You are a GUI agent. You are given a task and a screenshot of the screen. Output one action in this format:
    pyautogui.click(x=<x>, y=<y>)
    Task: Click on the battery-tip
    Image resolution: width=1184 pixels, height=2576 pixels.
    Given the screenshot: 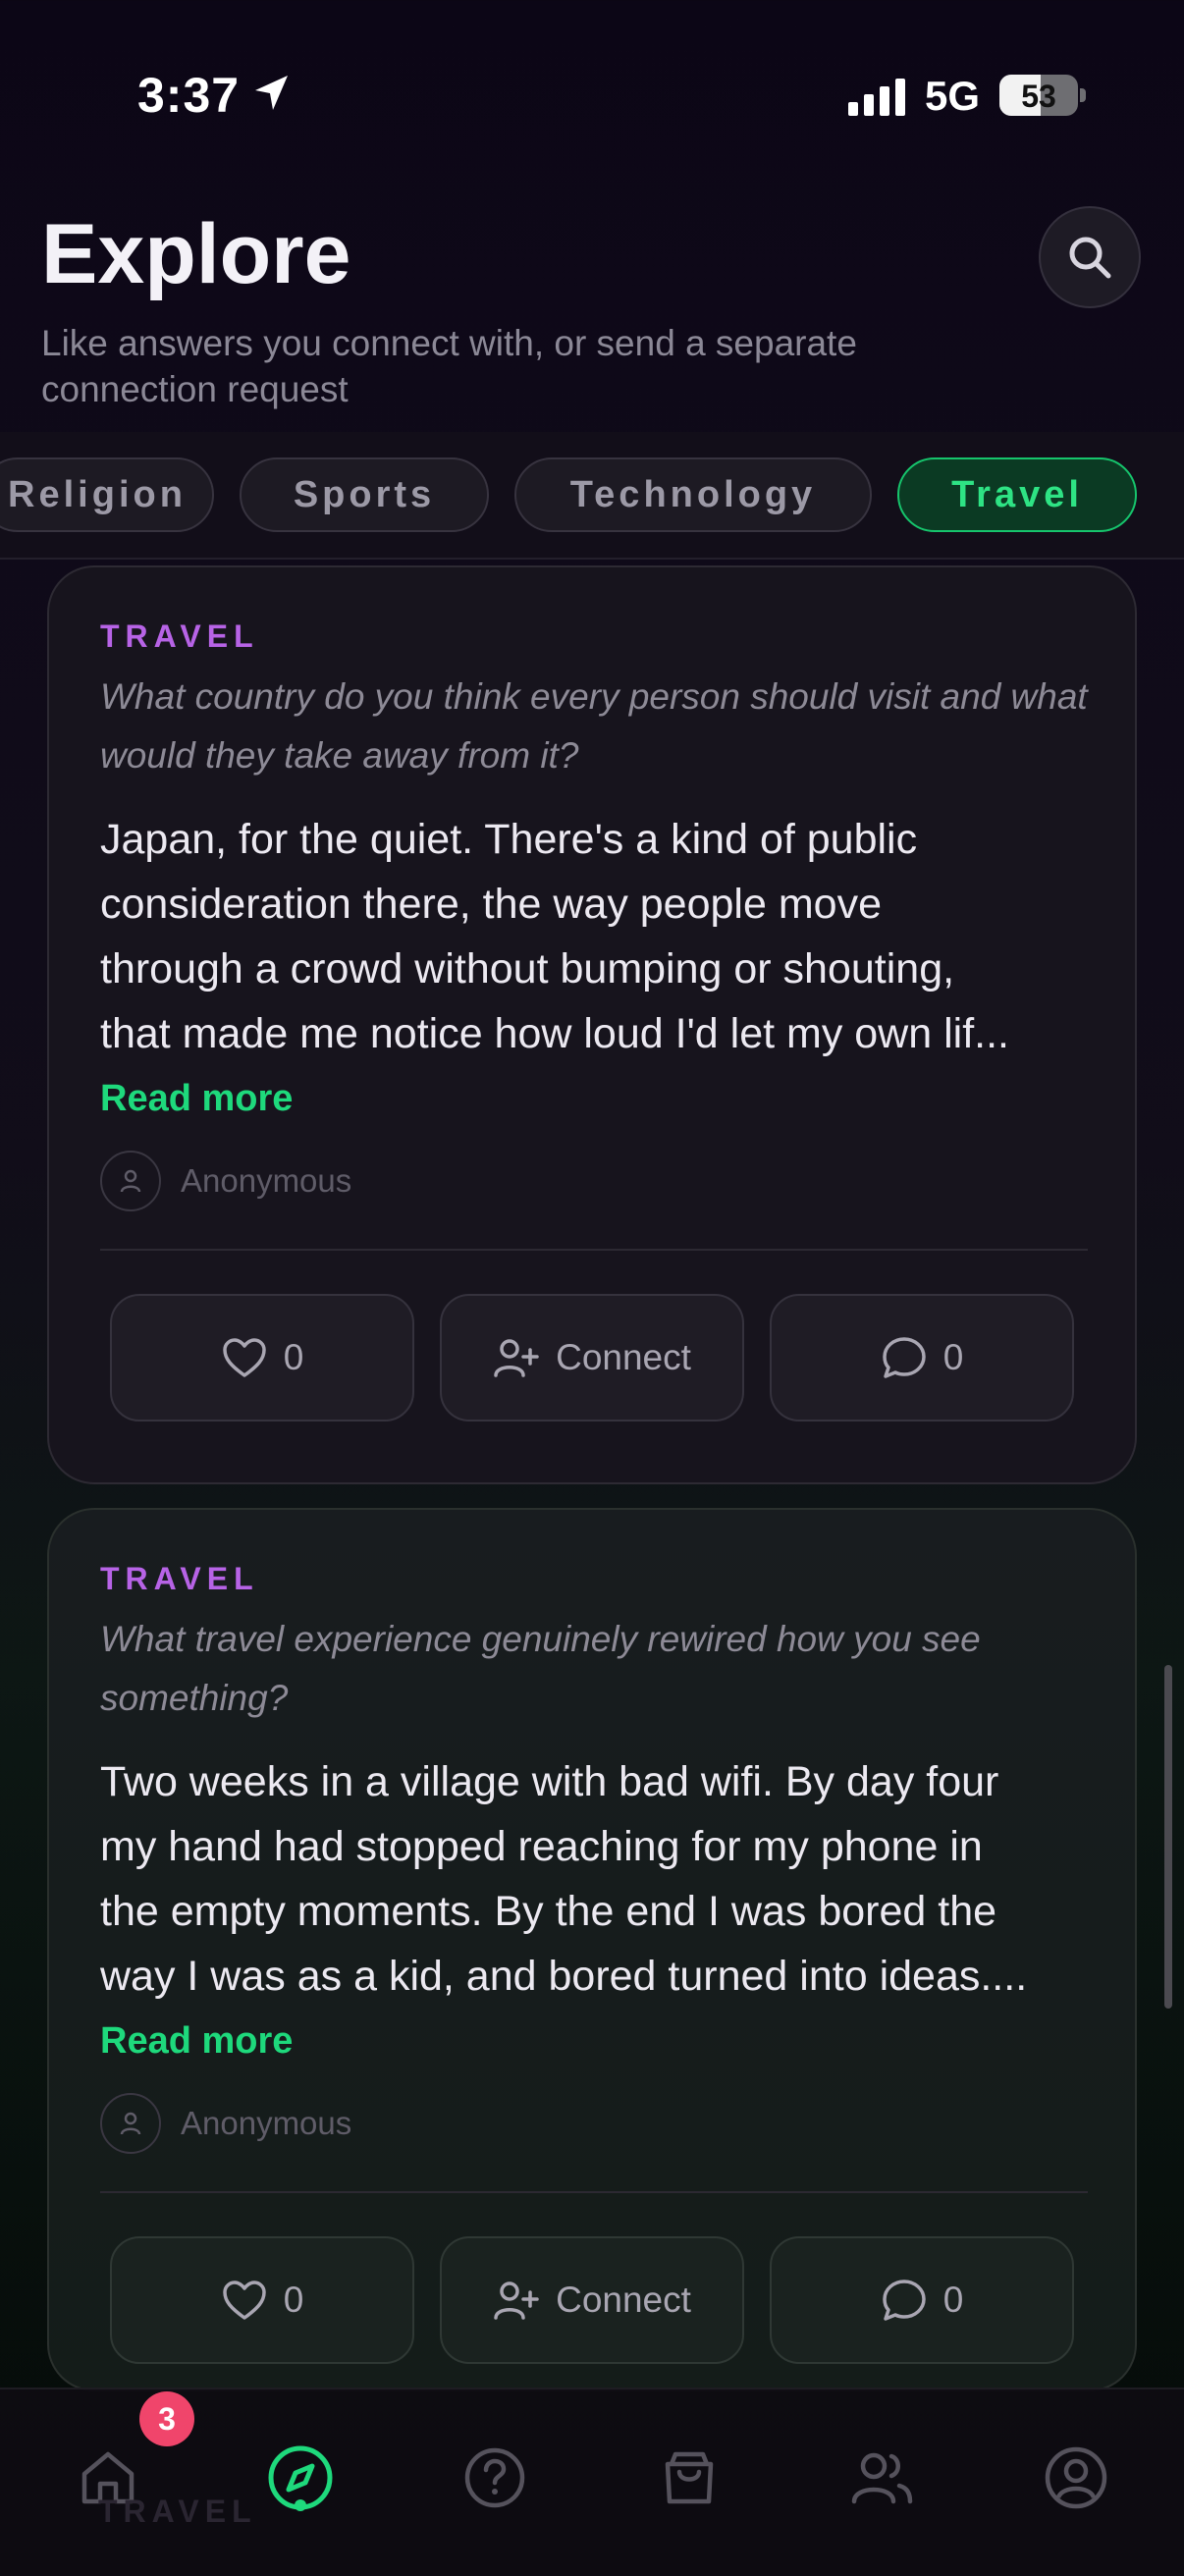 What is the action you would take?
    pyautogui.click(x=1083, y=95)
    